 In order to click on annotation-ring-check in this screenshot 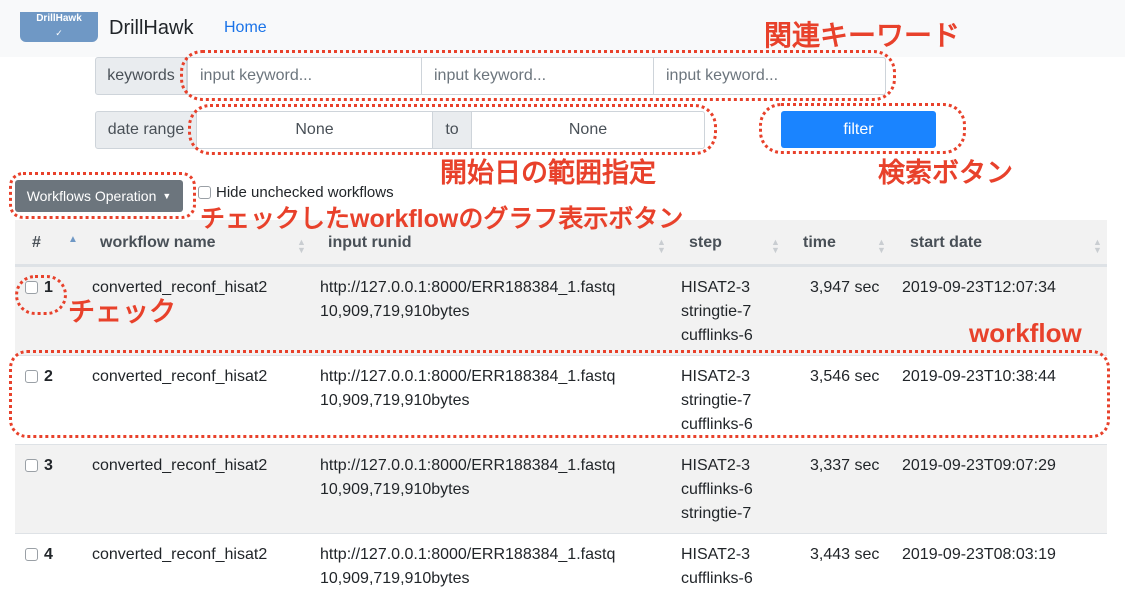, I will do `click(41, 295)`.